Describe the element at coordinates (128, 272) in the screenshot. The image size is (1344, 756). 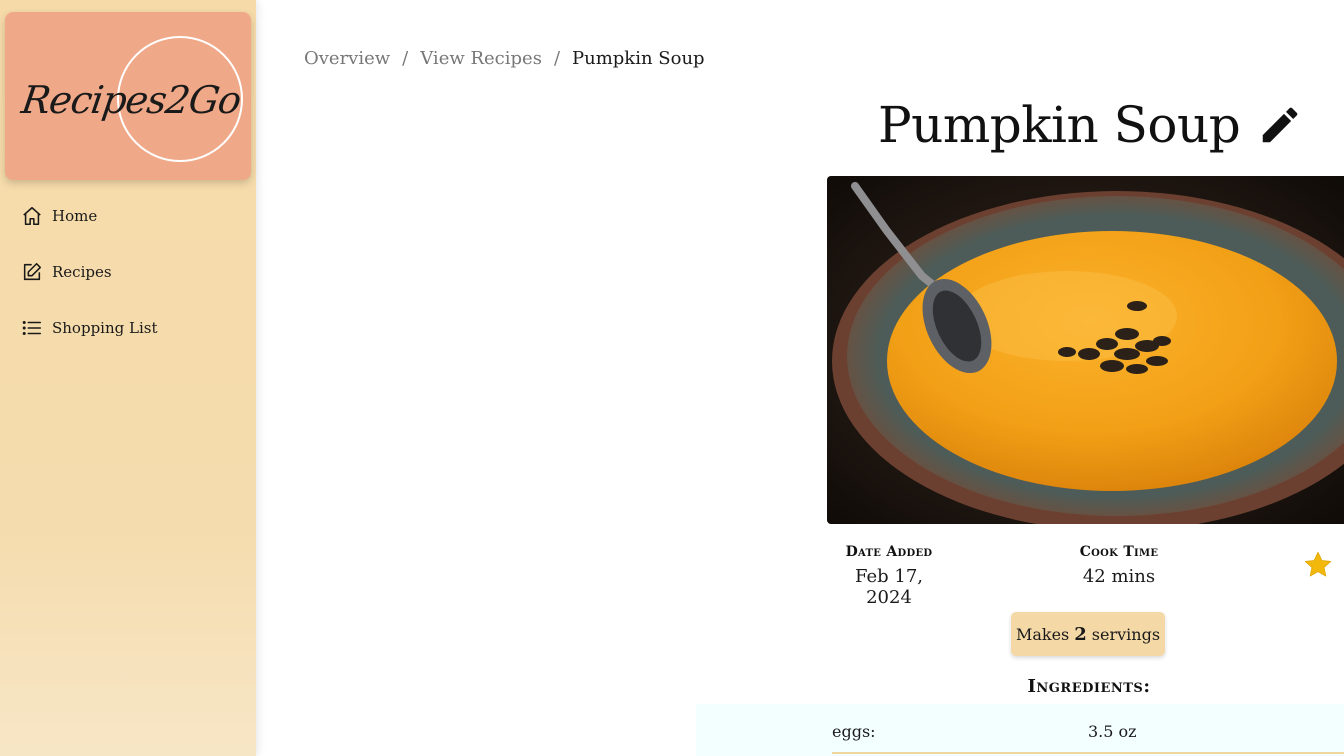
I see `sidebar-item-recipes: Recipes` at that location.